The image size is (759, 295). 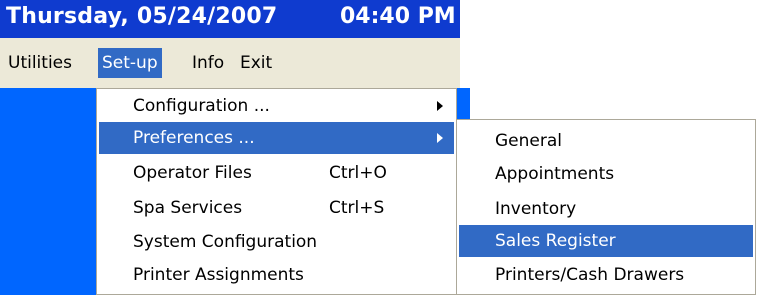 What do you see at coordinates (130, 63) in the screenshot?
I see `menu-setup: Set-up` at bounding box center [130, 63].